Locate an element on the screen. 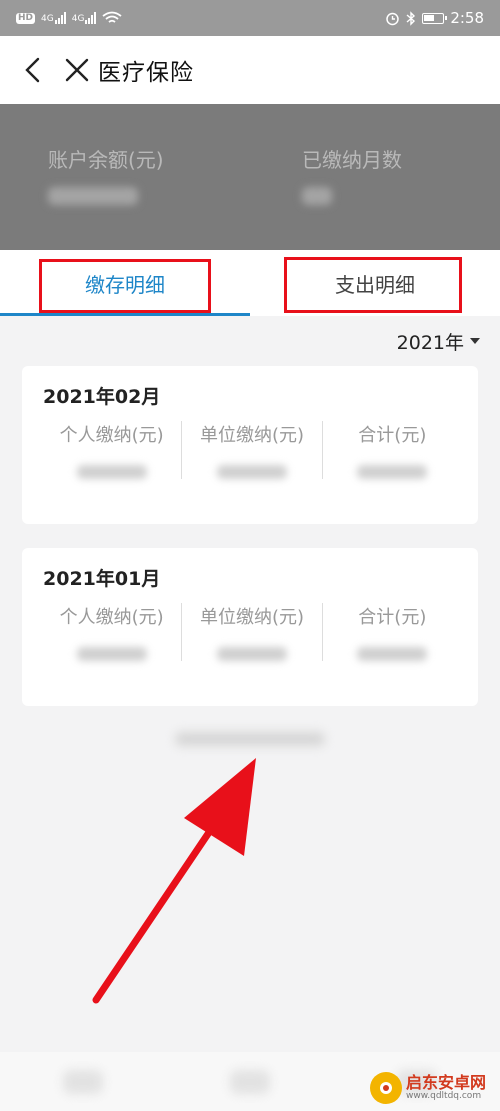 The height and width of the screenshot is (1111, 500). signal-2: 4G is located at coordinates (84, 18).